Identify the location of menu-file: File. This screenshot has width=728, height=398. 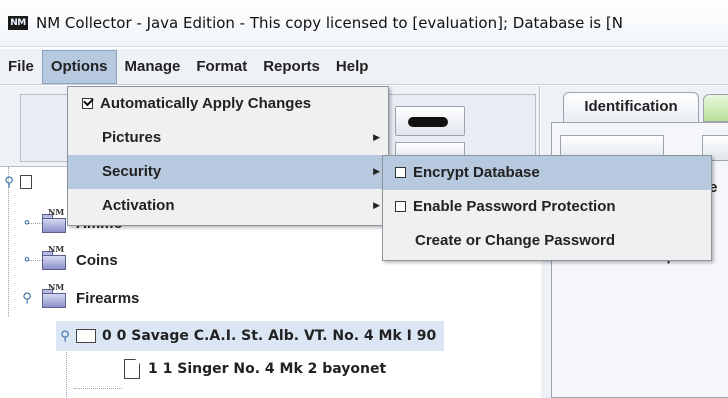
(21, 67).